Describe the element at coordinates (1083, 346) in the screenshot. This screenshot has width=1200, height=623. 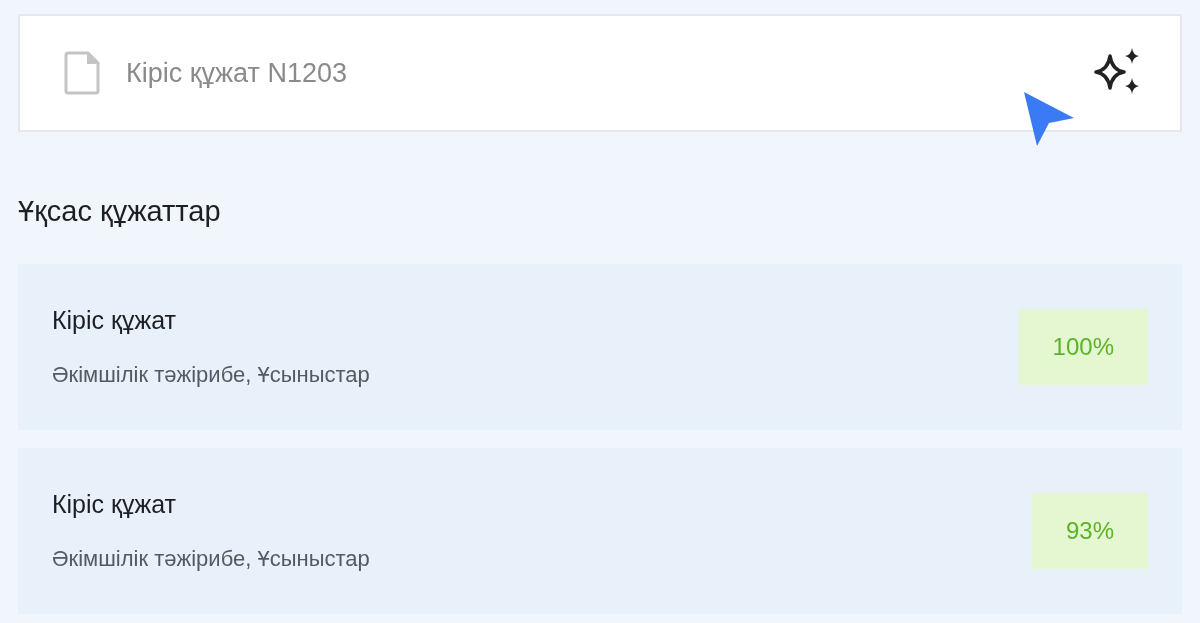
I see `match-percentage: 100%` at that location.